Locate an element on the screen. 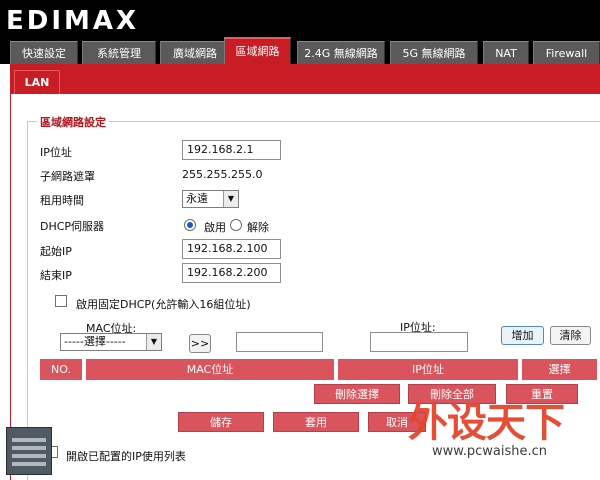  save-button: 儲存 is located at coordinates (221, 422).